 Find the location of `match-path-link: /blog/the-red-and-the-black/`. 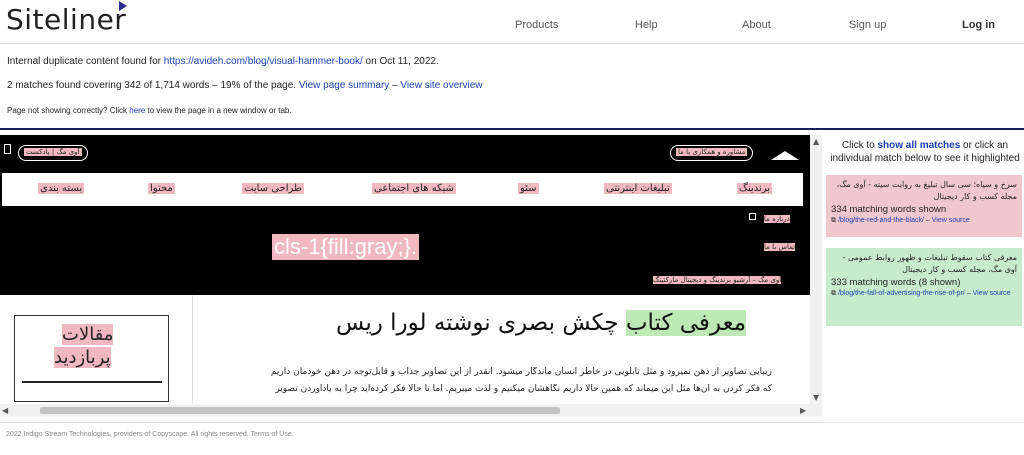

match-path-link: /blog/the-red-and-the-black/ is located at coordinates (881, 220).